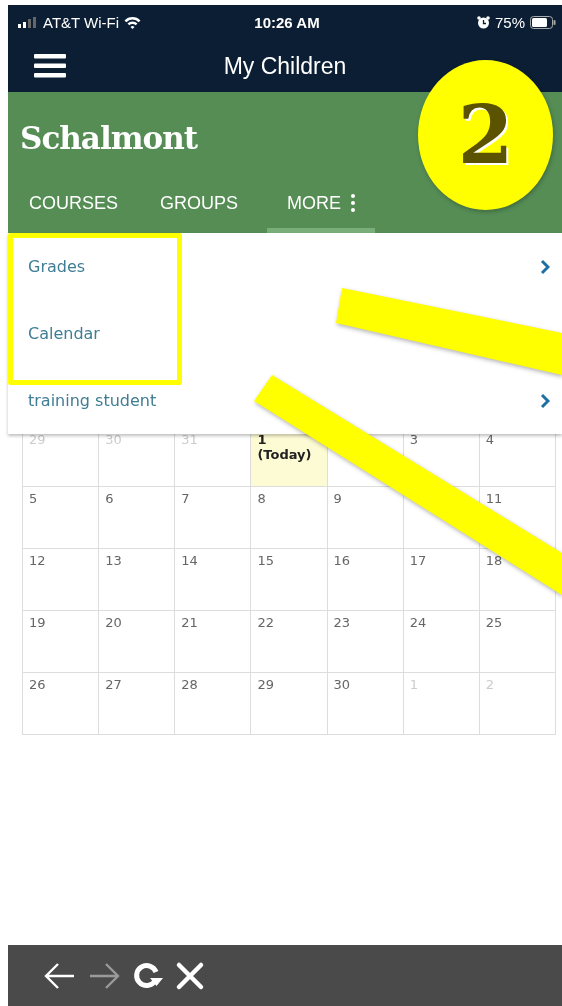  Describe the element at coordinates (490, 439) in the screenshot. I see `day-number: 4` at that location.